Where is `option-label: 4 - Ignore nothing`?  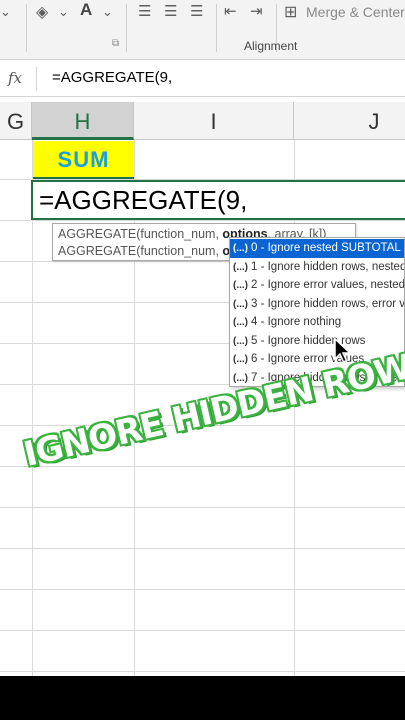 option-label: 4 - Ignore nothing is located at coordinates (296, 322).